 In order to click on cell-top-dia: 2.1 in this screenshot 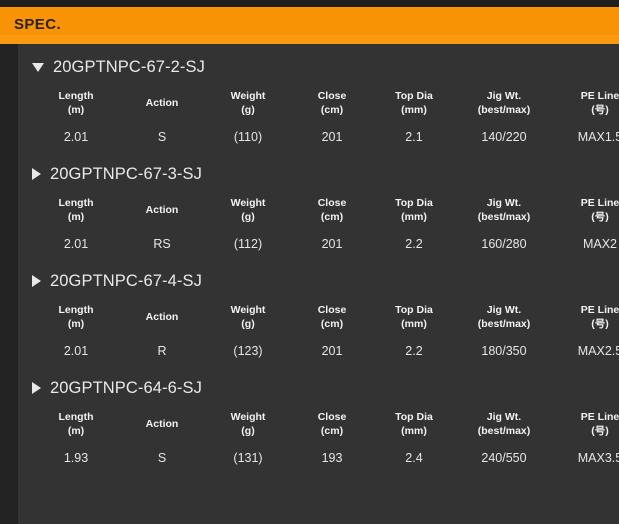, I will do `click(414, 137)`.